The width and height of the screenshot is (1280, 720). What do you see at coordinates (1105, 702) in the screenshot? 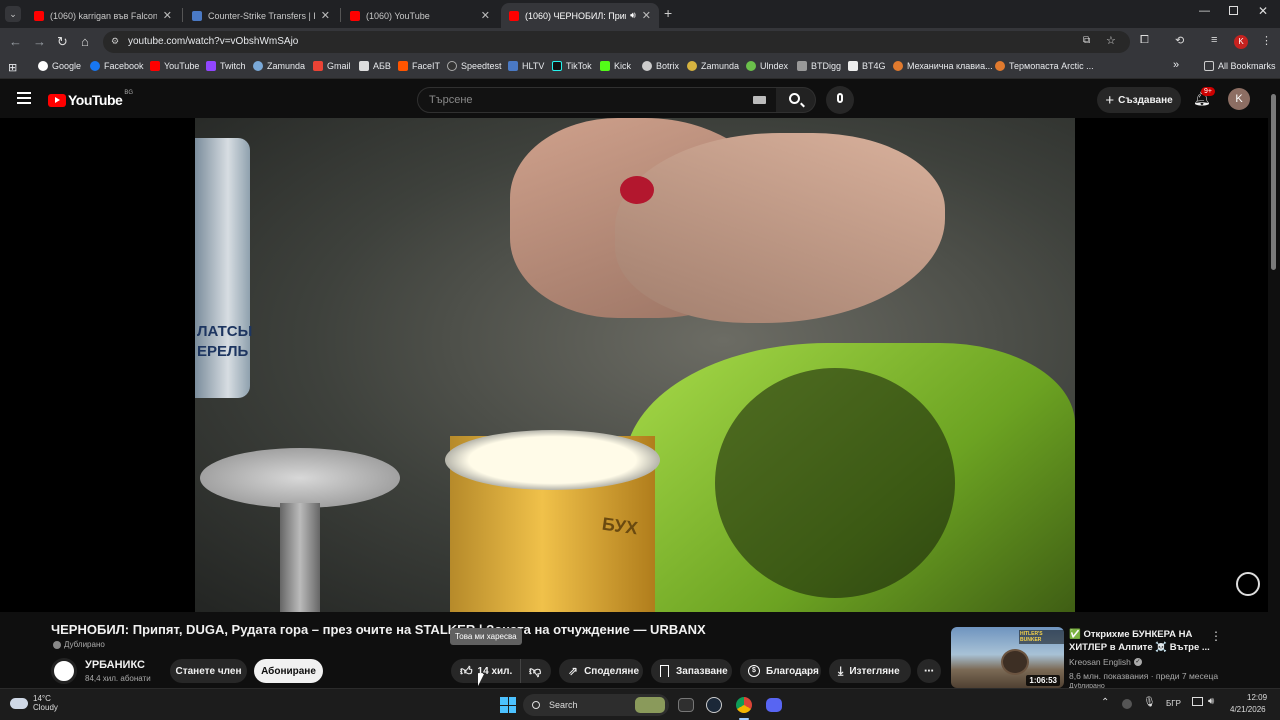
I see `show-hidden-icons: ⌃` at bounding box center [1105, 702].